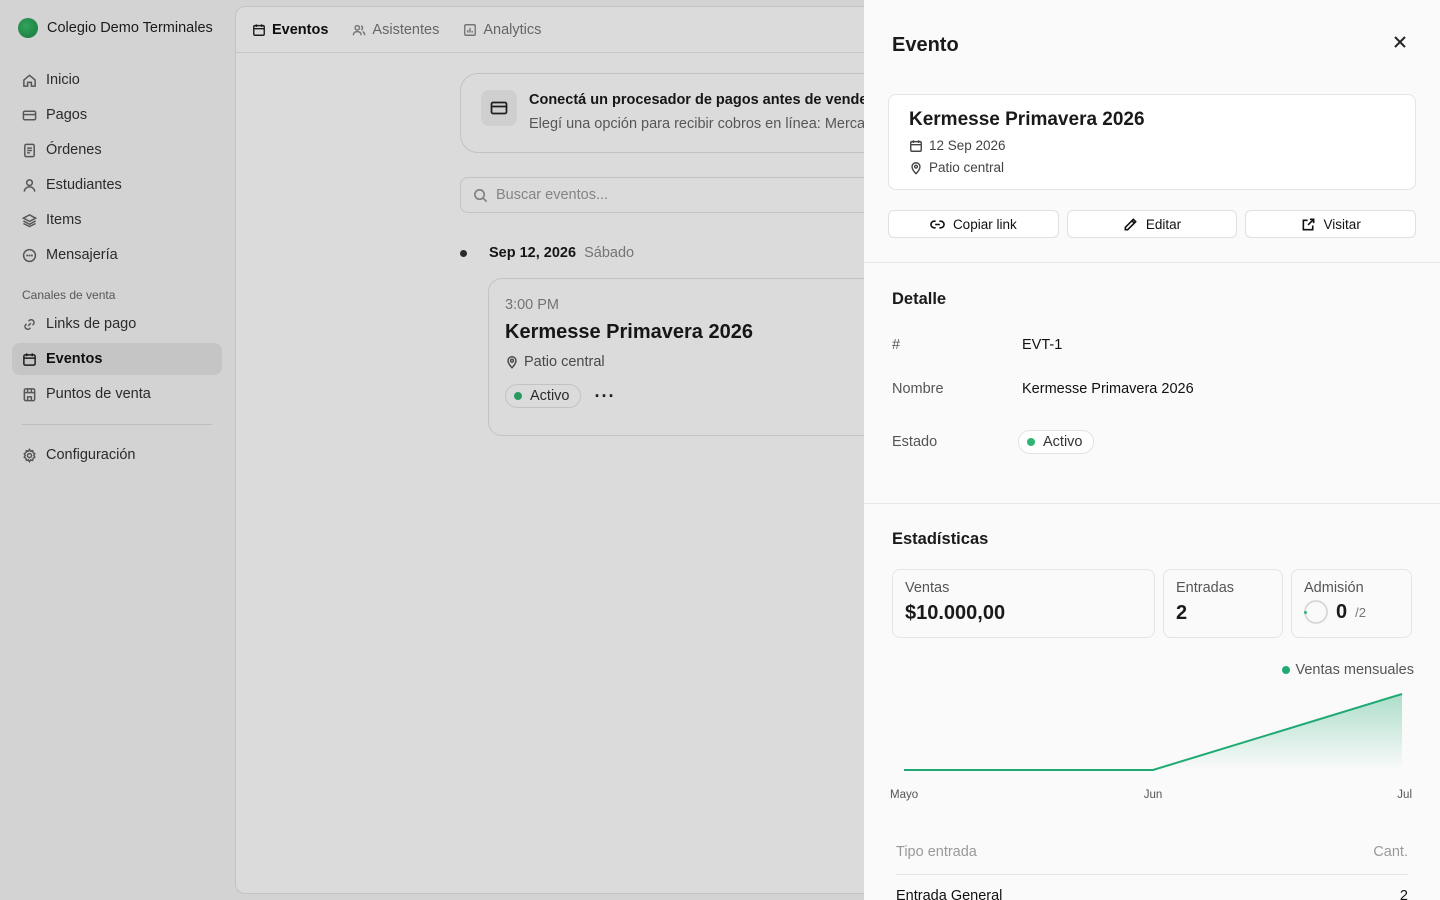 The image size is (1440, 900). I want to click on stat-card-admission: Admisión 0 /2, so click(1351, 603).